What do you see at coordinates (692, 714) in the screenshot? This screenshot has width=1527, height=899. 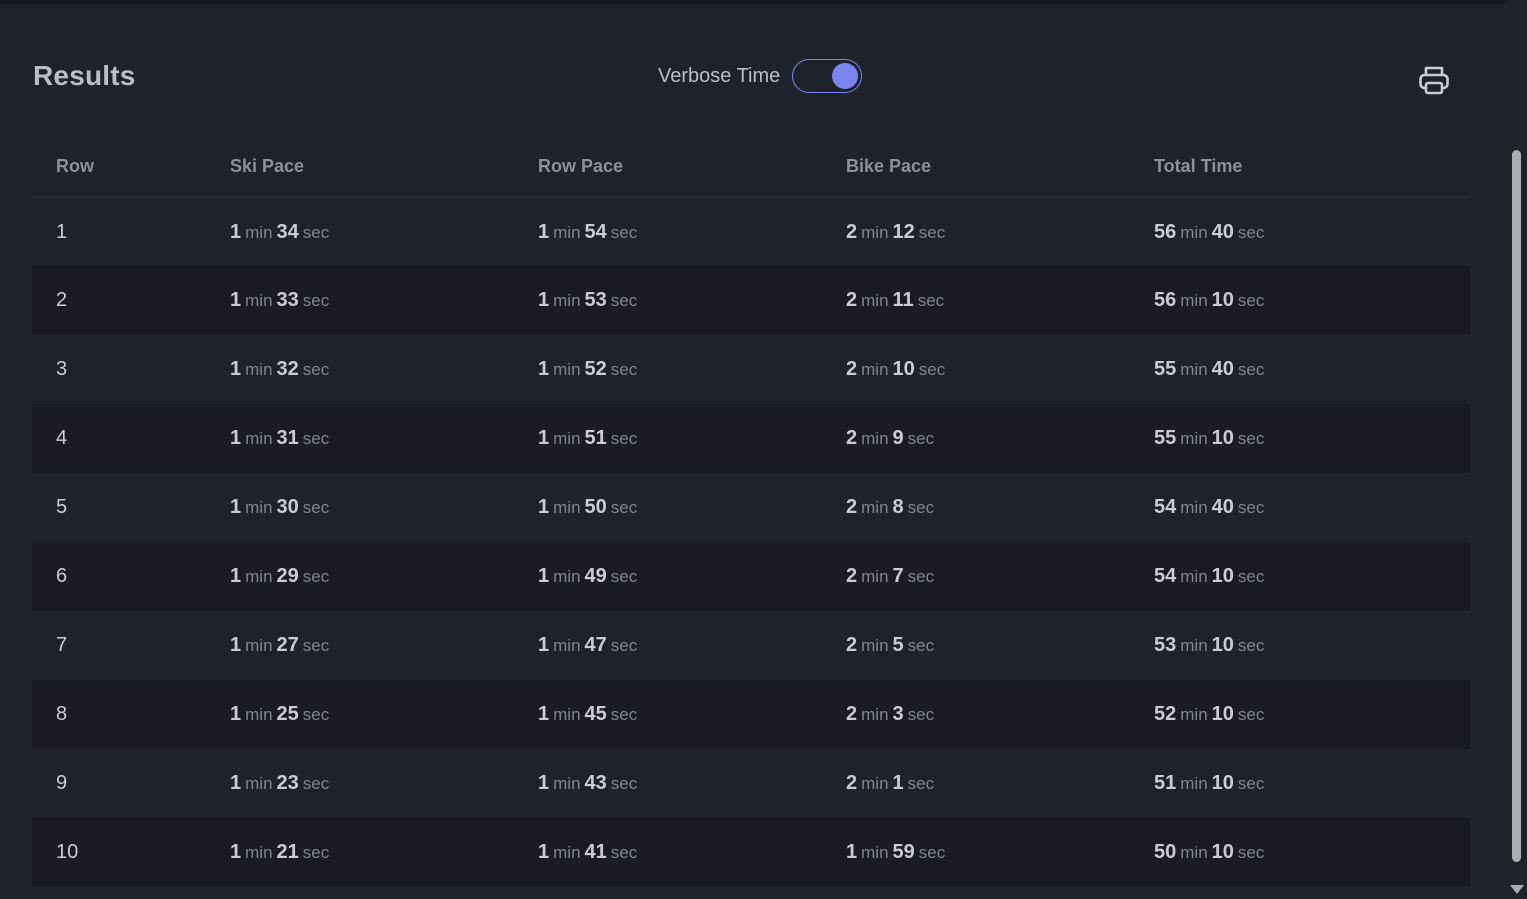 I see `row-pace-cell: 1 min 45 sec` at bounding box center [692, 714].